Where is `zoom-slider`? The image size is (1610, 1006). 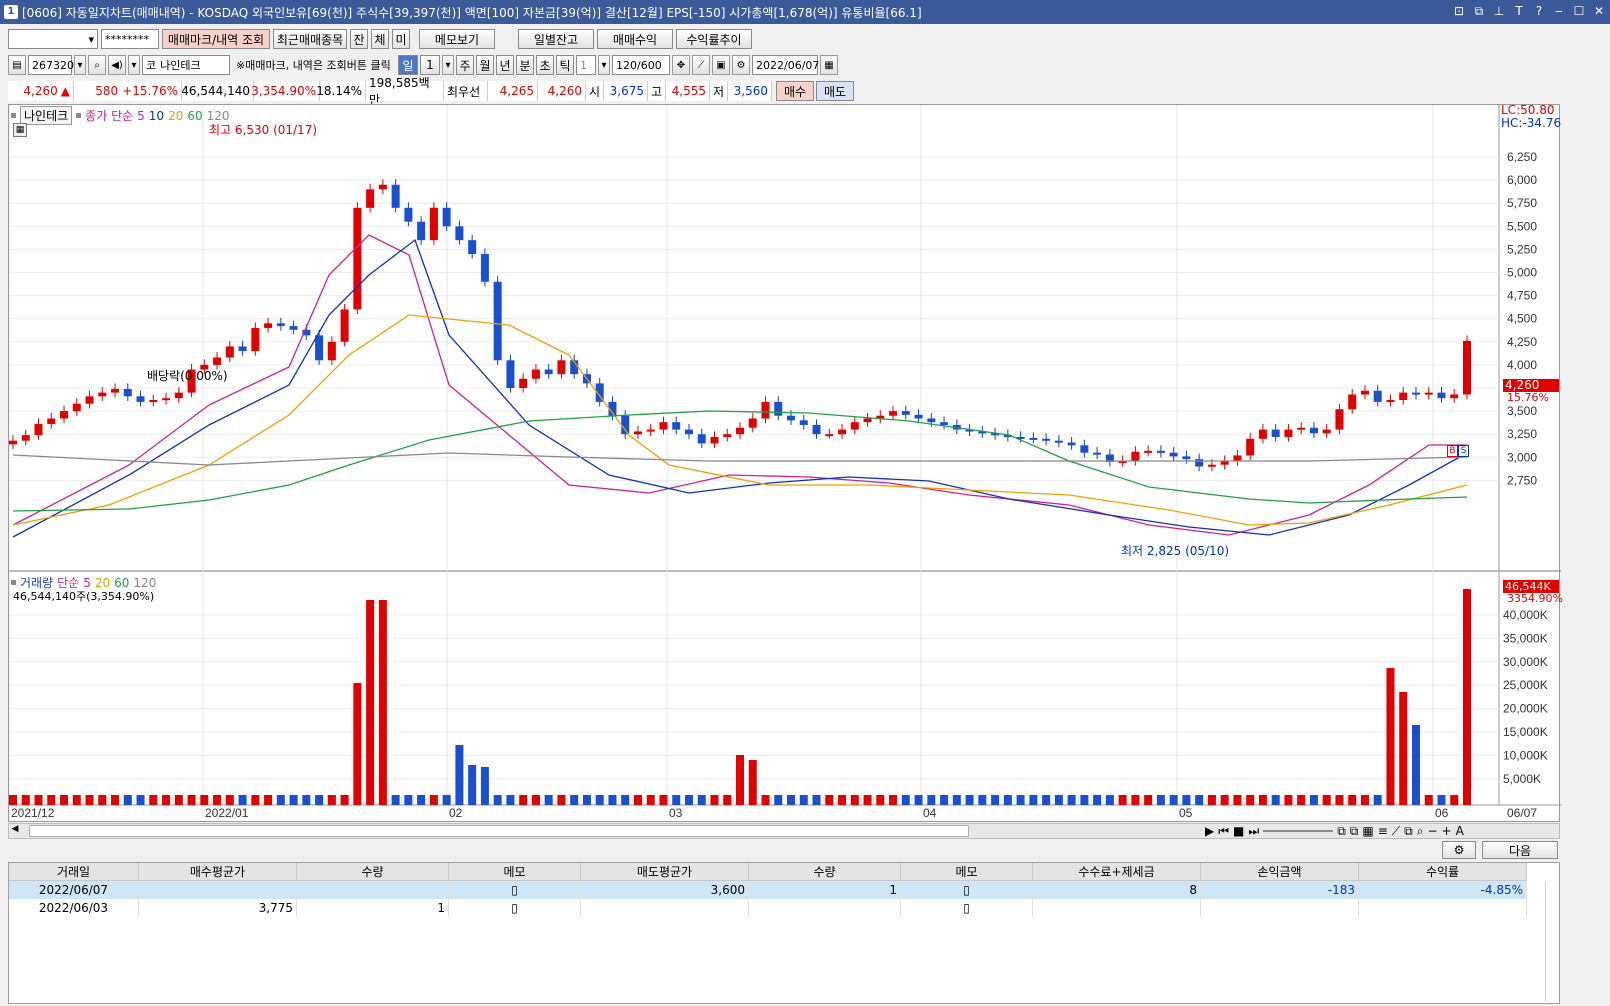 zoom-slider is located at coordinates (1298, 831).